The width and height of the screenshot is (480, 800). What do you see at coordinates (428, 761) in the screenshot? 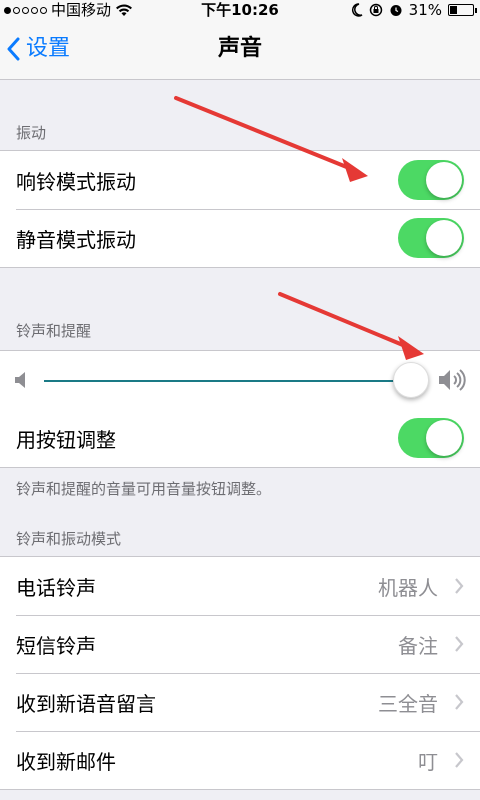
I see `new-mail-value: 叮` at bounding box center [428, 761].